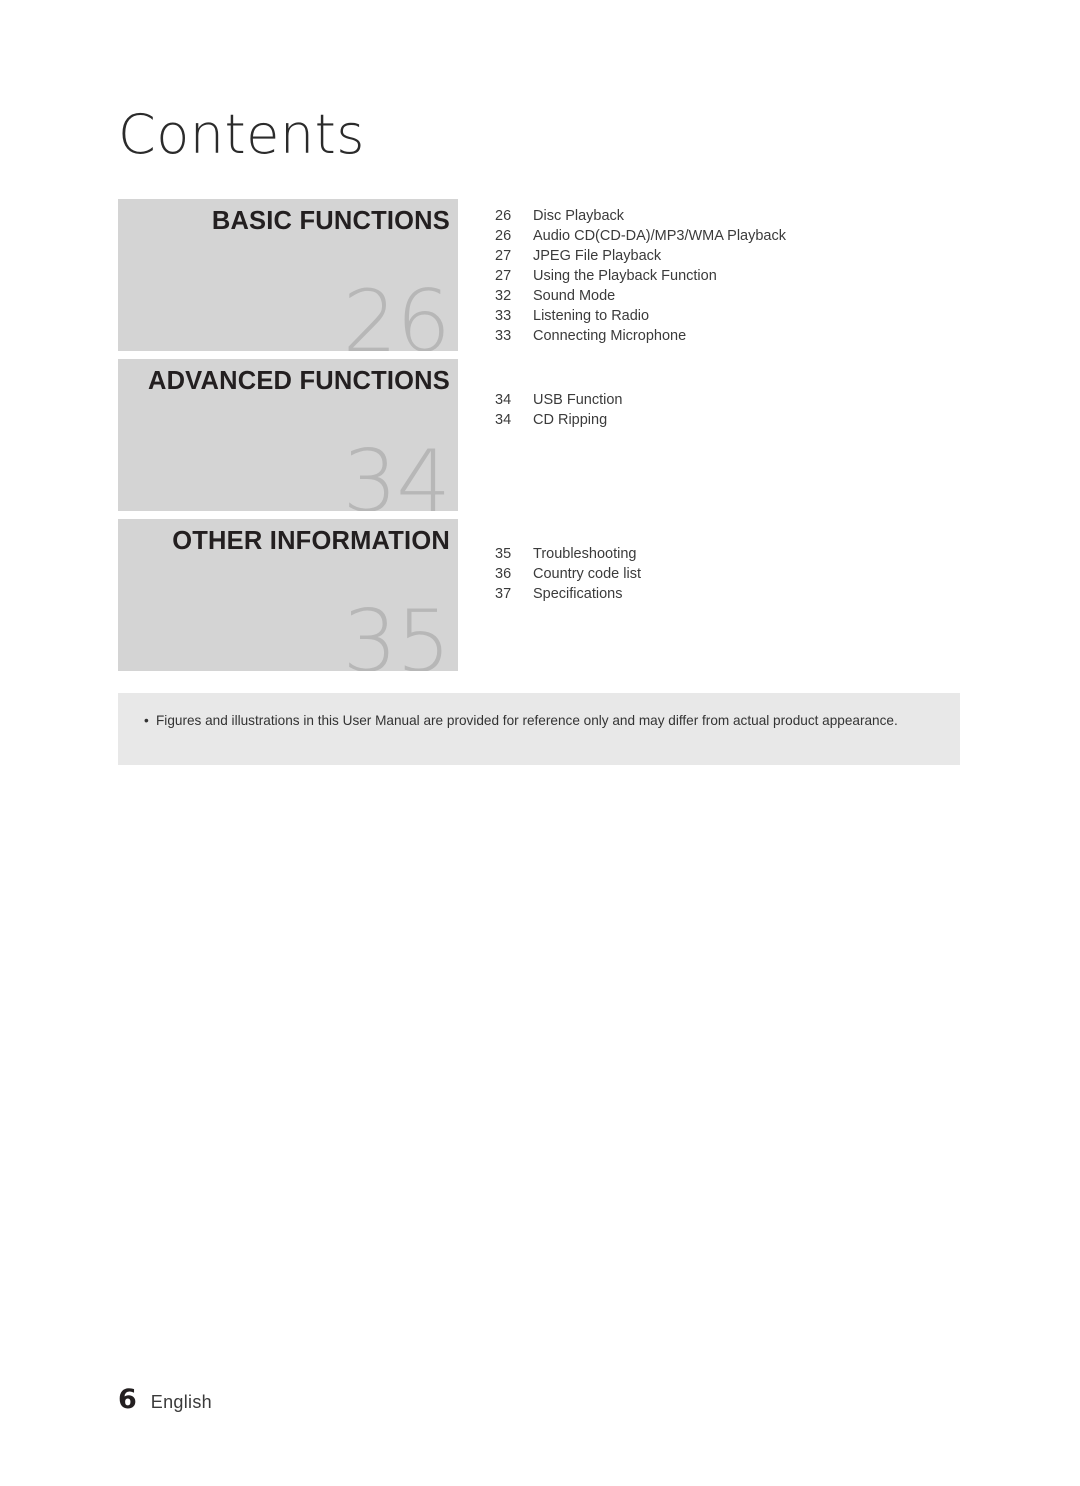 The width and height of the screenshot is (1080, 1486). I want to click on toc-entry: 33 Listening to Radio, so click(640, 316).